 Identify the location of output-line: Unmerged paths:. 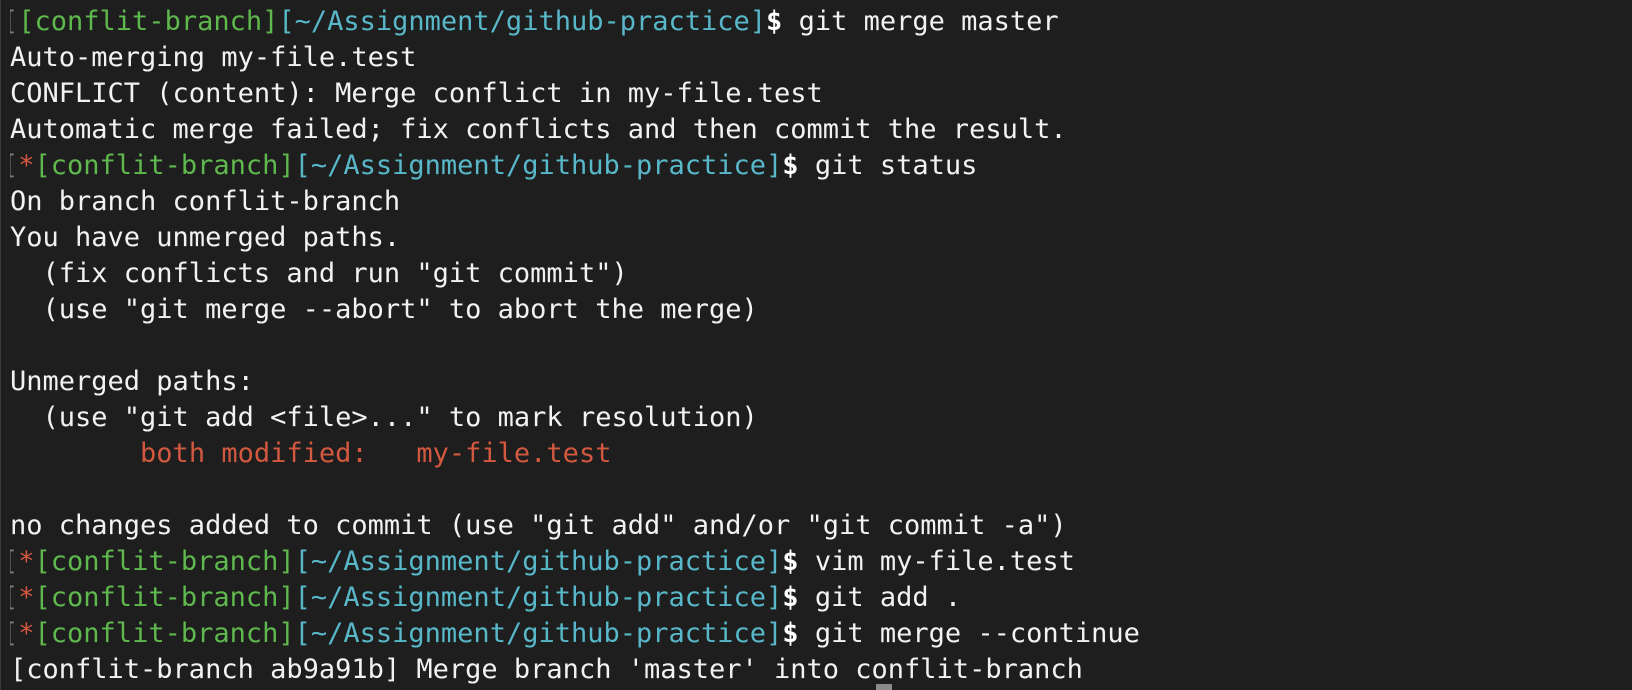
(132, 381).